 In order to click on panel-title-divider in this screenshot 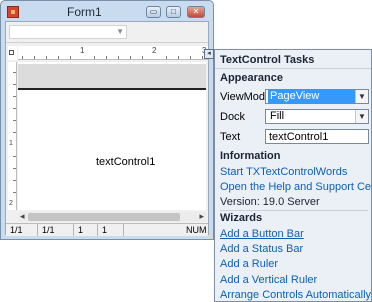, I will do `click(293, 68)`.